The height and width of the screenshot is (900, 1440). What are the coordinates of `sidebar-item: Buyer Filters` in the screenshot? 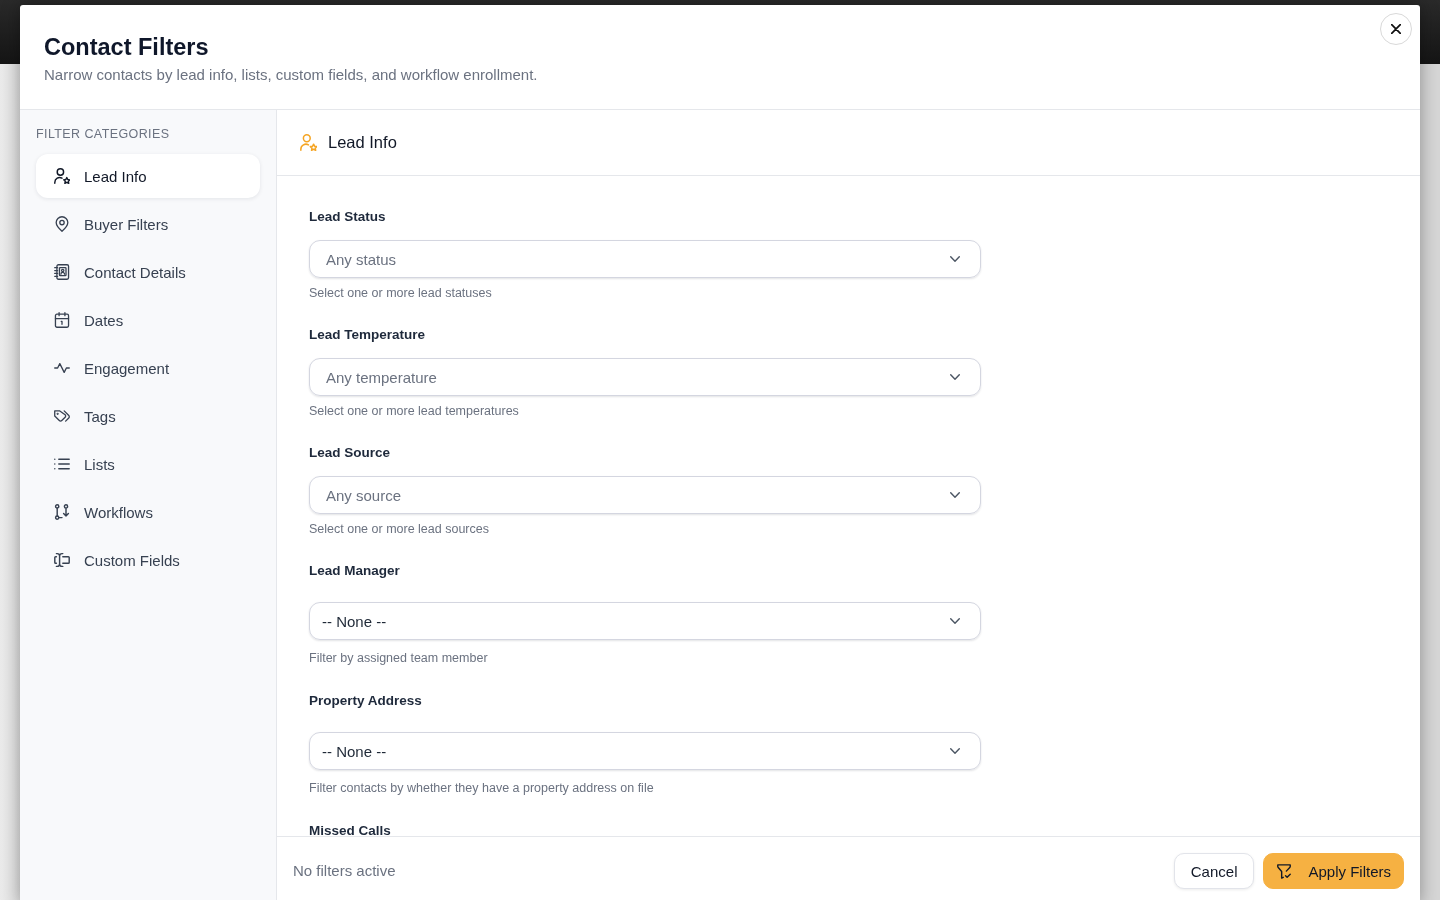 It's located at (148, 224).